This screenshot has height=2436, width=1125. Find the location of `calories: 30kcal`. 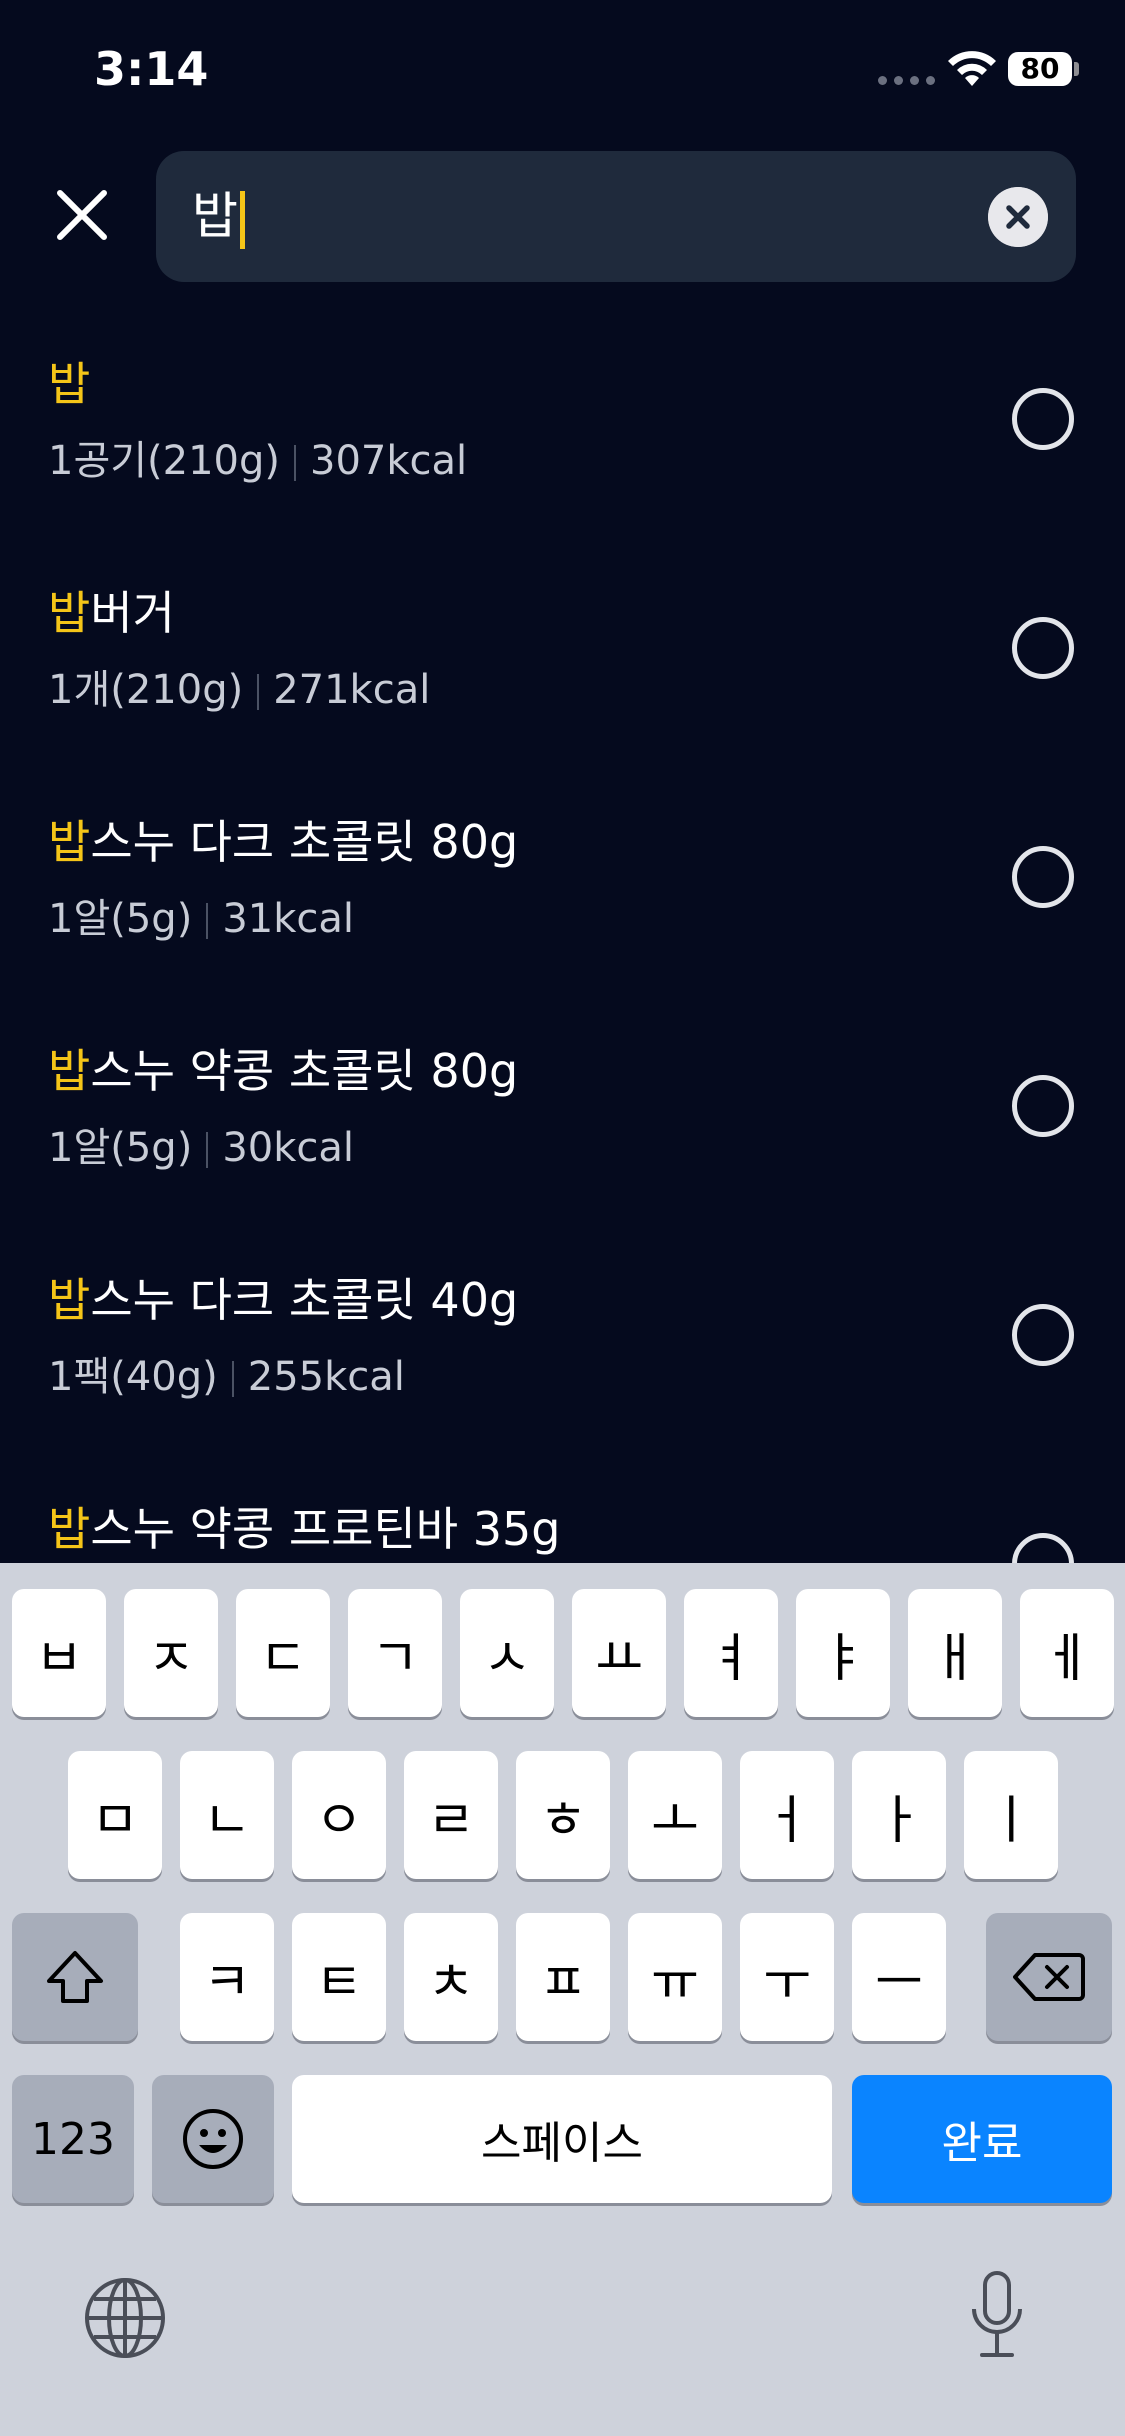

calories: 30kcal is located at coordinates (288, 1148).